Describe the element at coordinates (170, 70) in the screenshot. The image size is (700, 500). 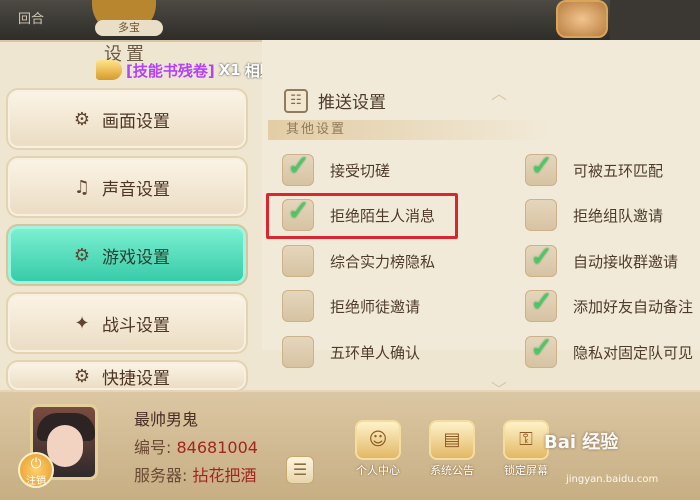
I see `announcement-item: [技能书残卷]` at that location.